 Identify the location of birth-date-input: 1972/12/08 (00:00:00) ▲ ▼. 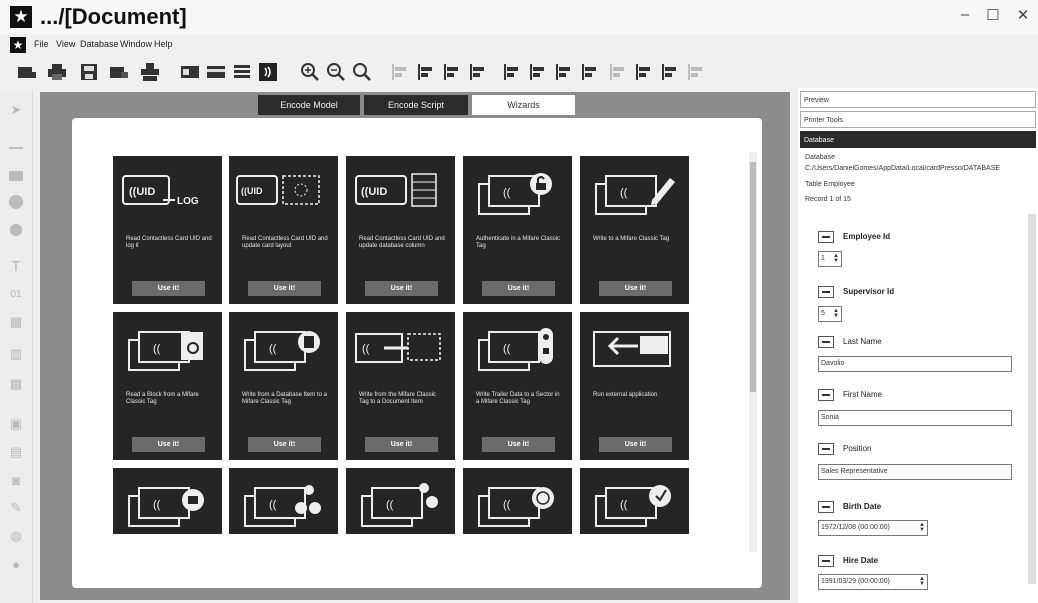
(873, 528).